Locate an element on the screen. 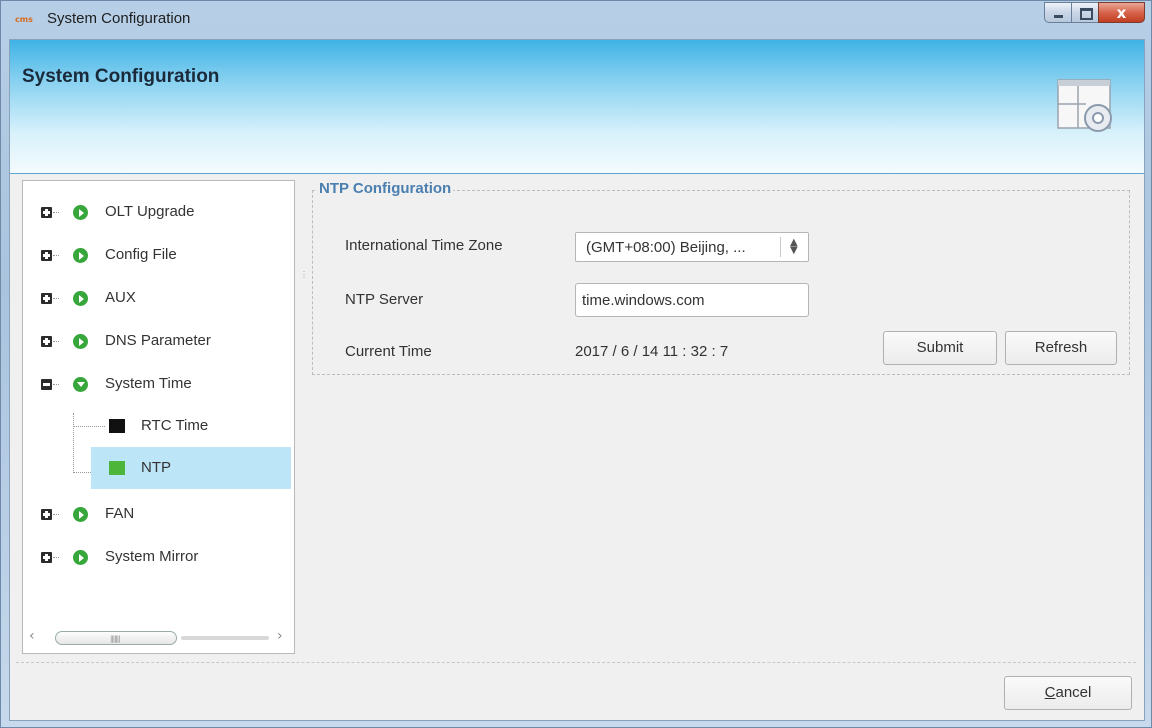 This screenshot has height=728, width=1152. tree-item-aux: AUX is located at coordinates (158, 296).